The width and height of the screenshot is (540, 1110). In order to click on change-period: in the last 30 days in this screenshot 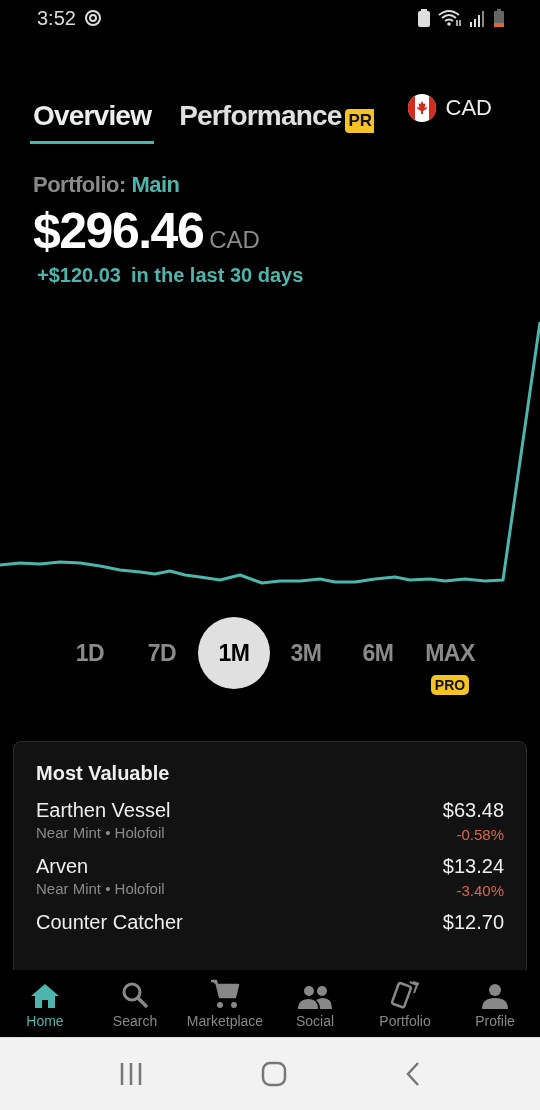, I will do `click(217, 275)`.